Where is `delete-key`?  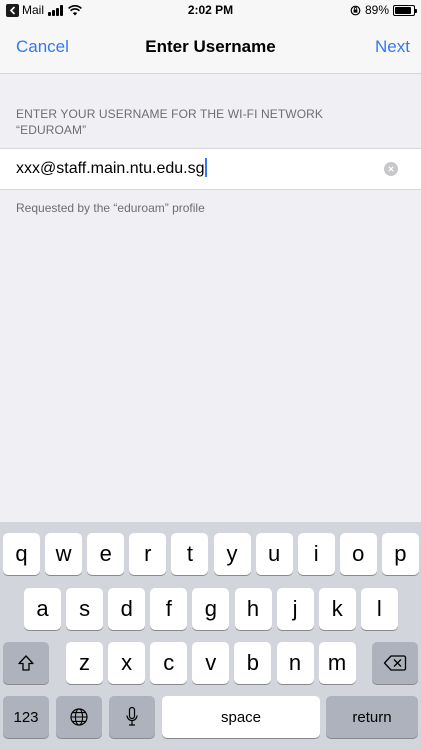 delete-key is located at coordinates (395, 663).